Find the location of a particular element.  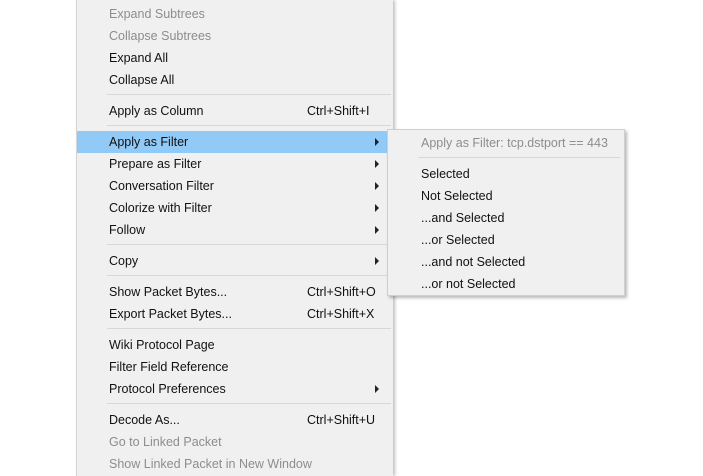

submenu-item-label: ...or not Selected is located at coordinates (468, 284).